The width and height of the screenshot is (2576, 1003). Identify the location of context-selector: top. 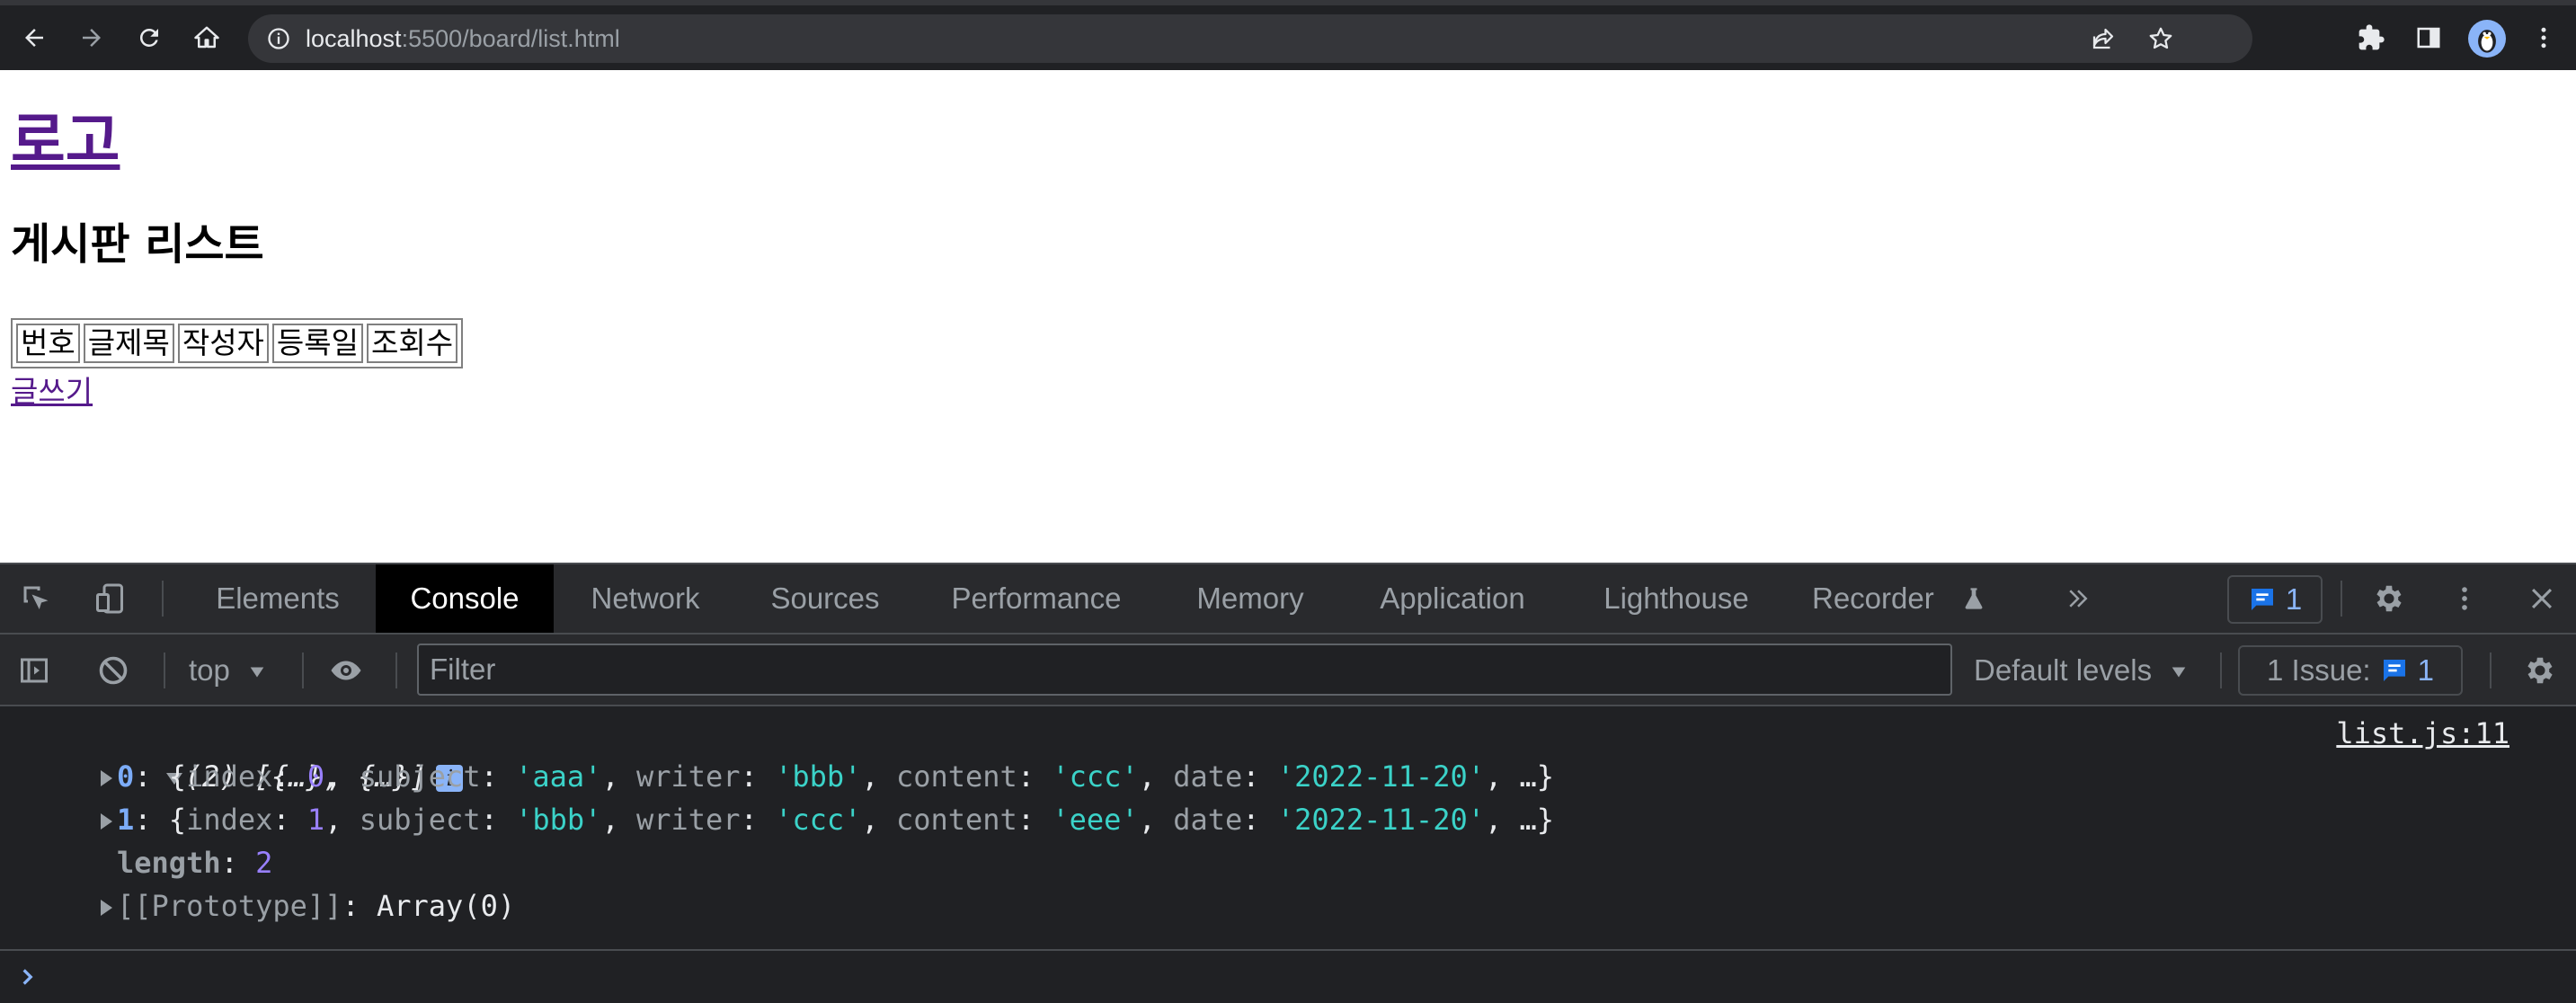
(228, 670).